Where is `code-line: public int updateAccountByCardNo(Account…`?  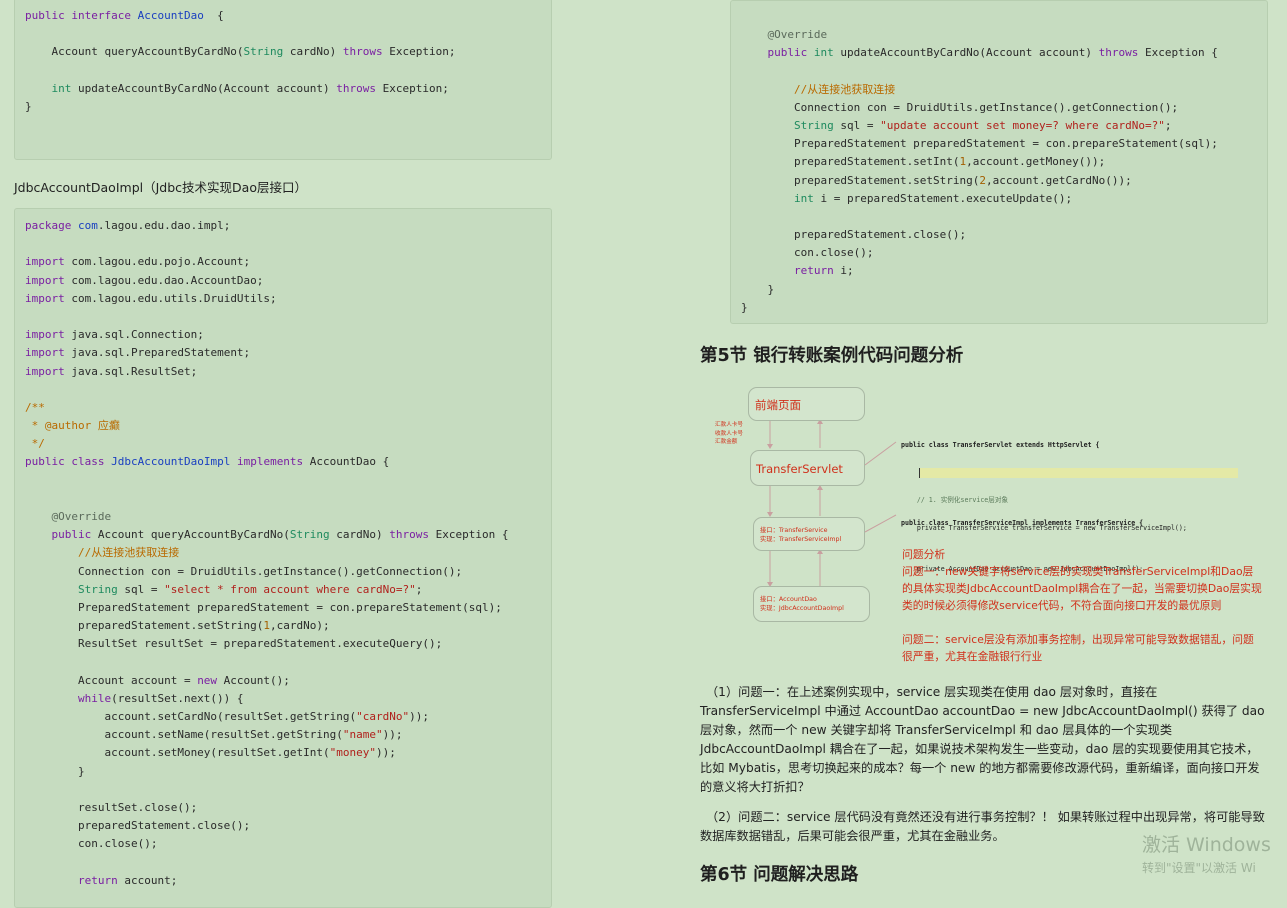 code-line: public int updateAccountByCardNo(Account… is located at coordinates (979, 53).